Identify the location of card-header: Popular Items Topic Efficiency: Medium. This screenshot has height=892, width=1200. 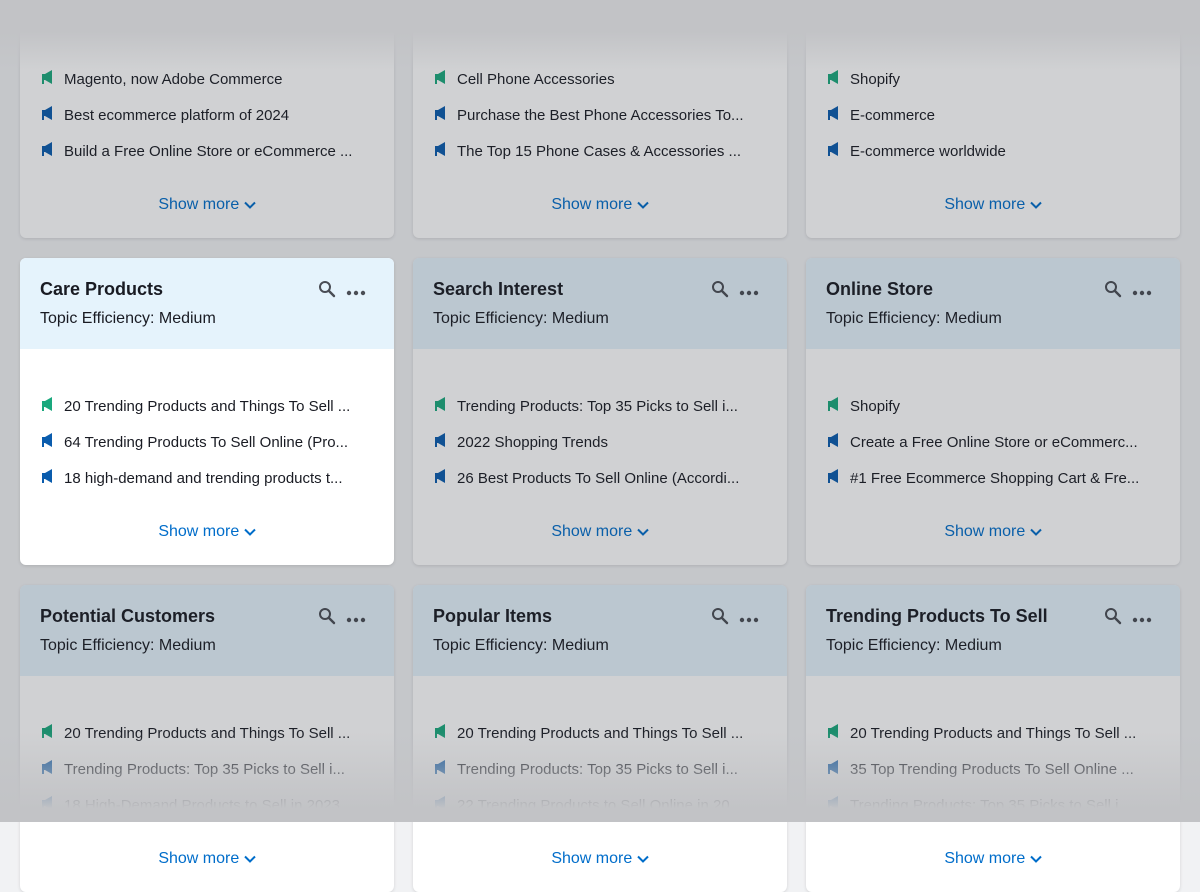
(600, 630).